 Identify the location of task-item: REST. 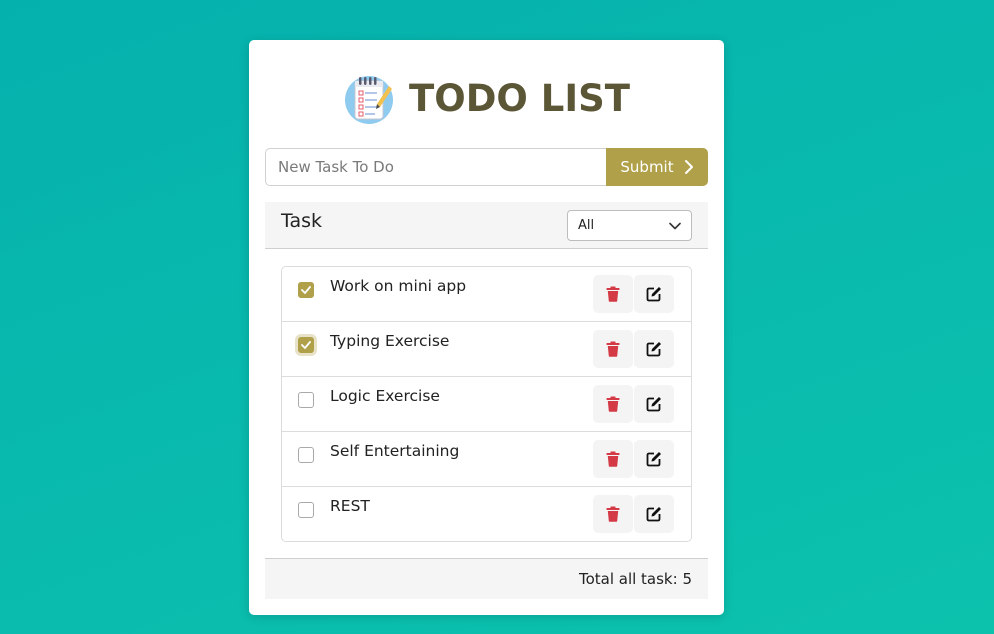
(486, 514).